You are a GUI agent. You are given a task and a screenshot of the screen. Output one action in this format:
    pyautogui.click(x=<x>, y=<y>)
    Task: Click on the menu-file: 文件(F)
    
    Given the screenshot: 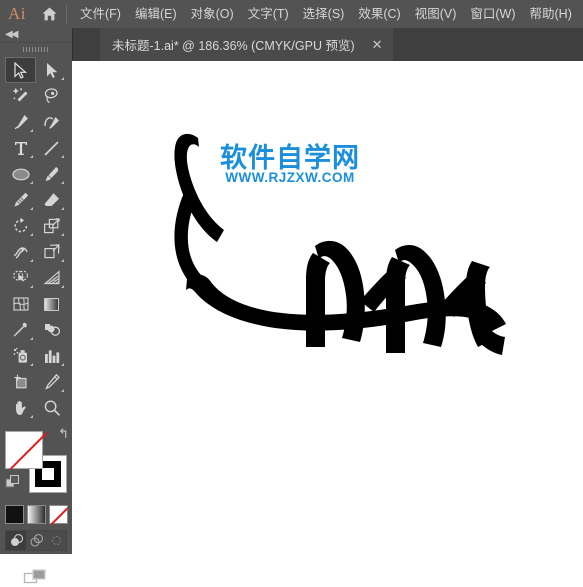 What is the action you would take?
    pyautogui.click(x=100, y=14)
    